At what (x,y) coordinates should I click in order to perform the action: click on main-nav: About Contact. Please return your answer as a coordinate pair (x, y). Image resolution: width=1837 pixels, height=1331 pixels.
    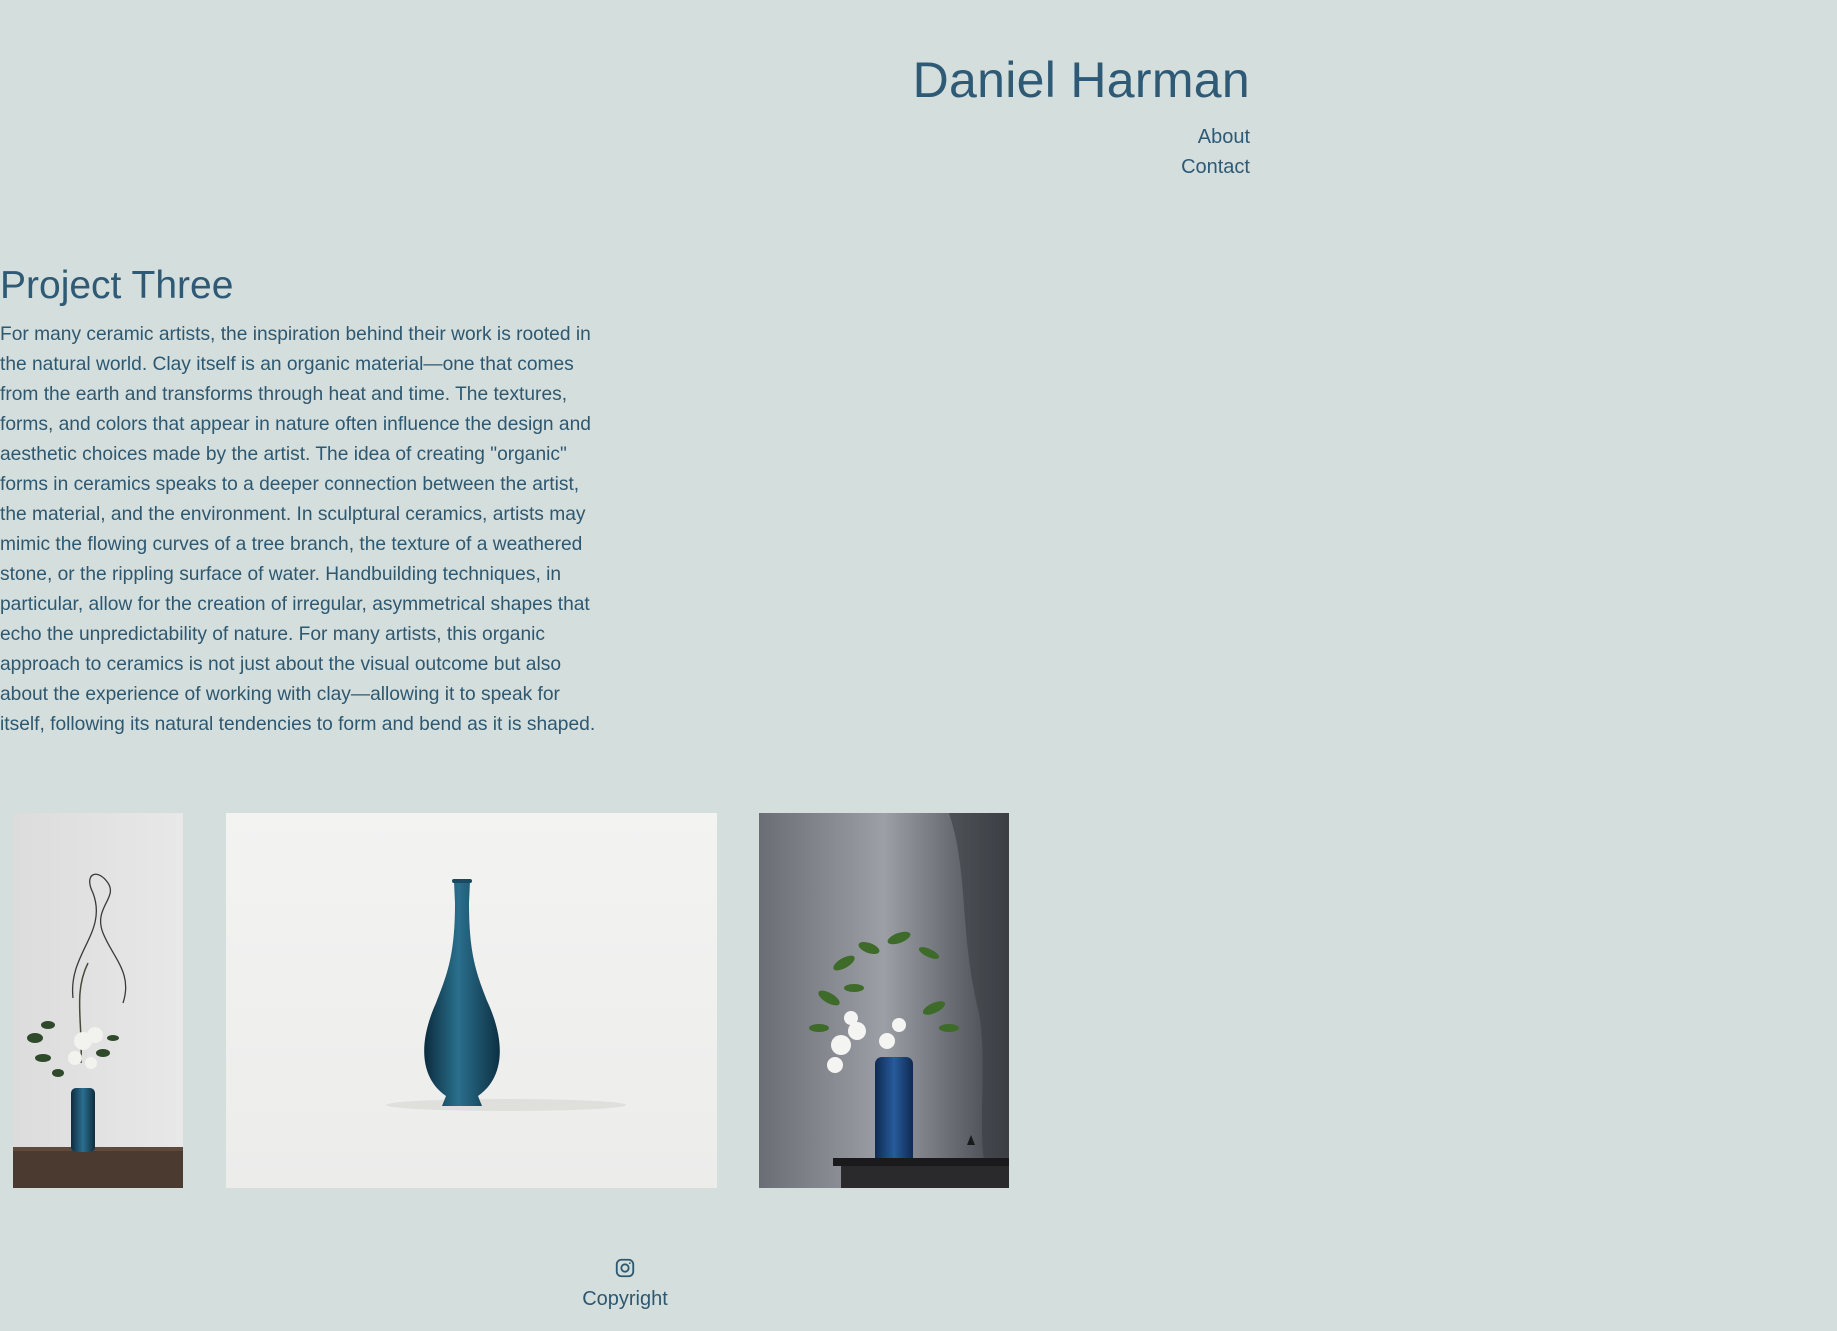
    Looking at the image, I should click on (625, 152).